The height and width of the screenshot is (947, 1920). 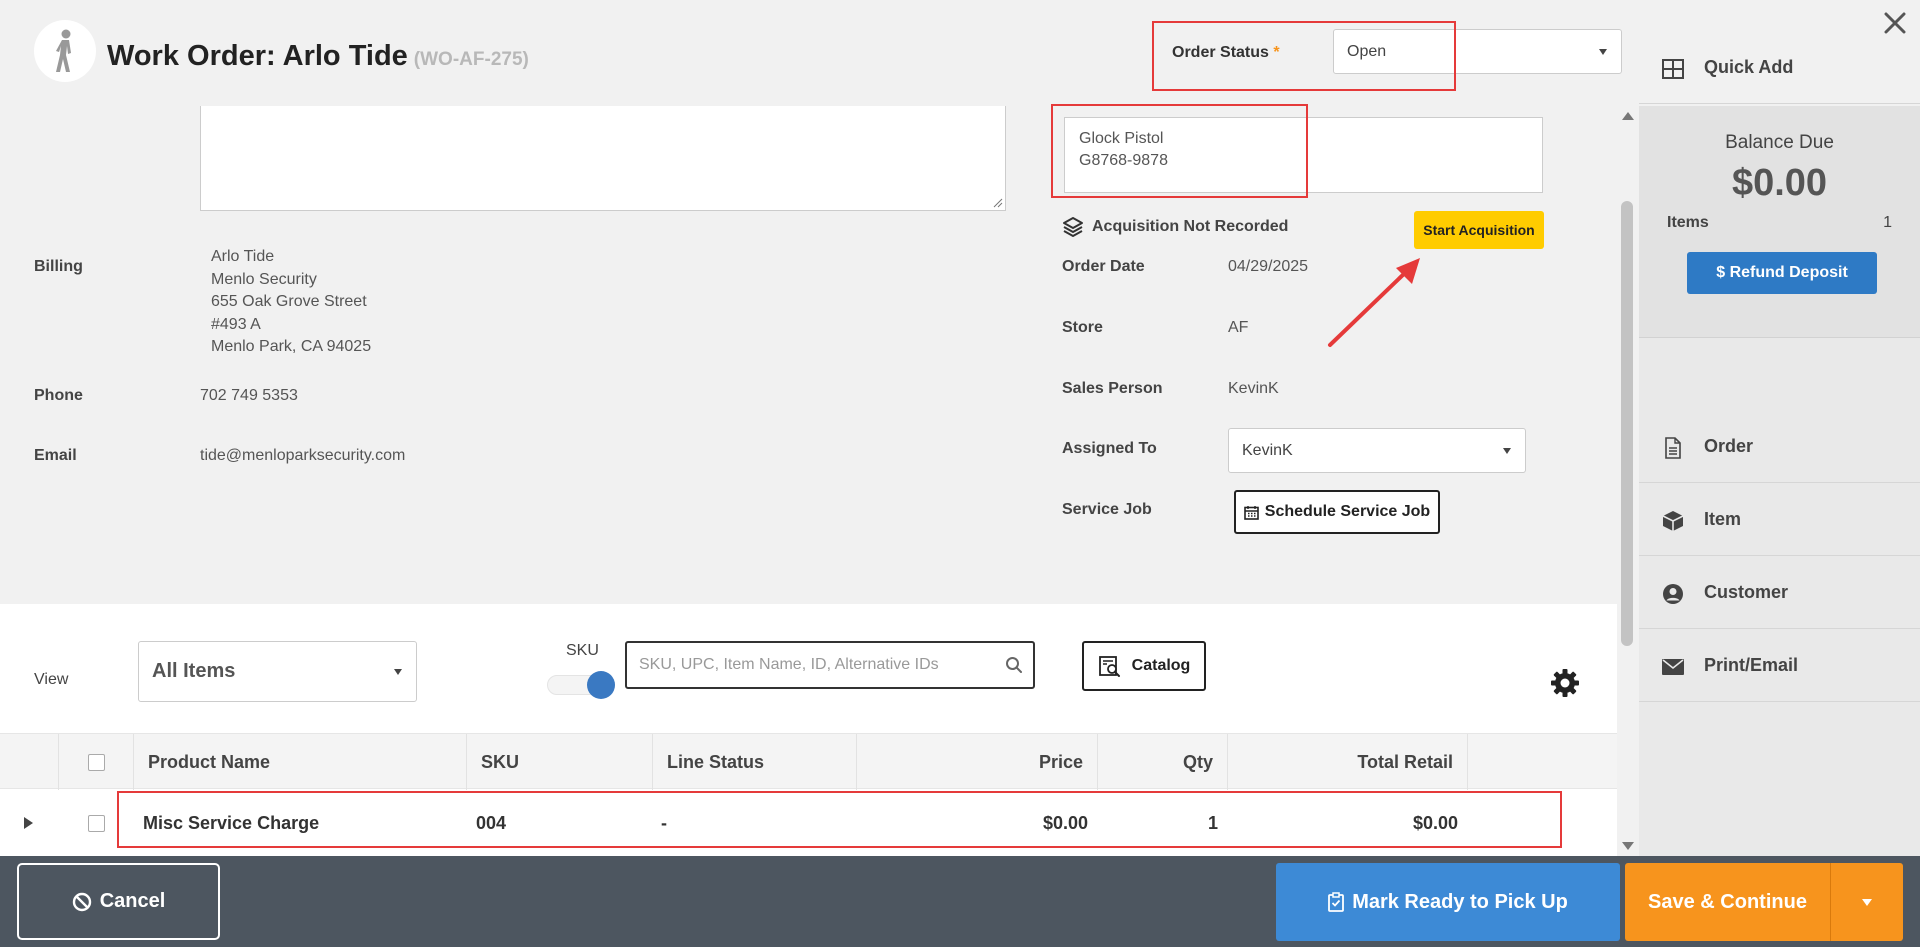 What do you see at coordinates (491, 822) in the screenshot?
I see `cell-sku: 004` at bounding box center [491, 822].